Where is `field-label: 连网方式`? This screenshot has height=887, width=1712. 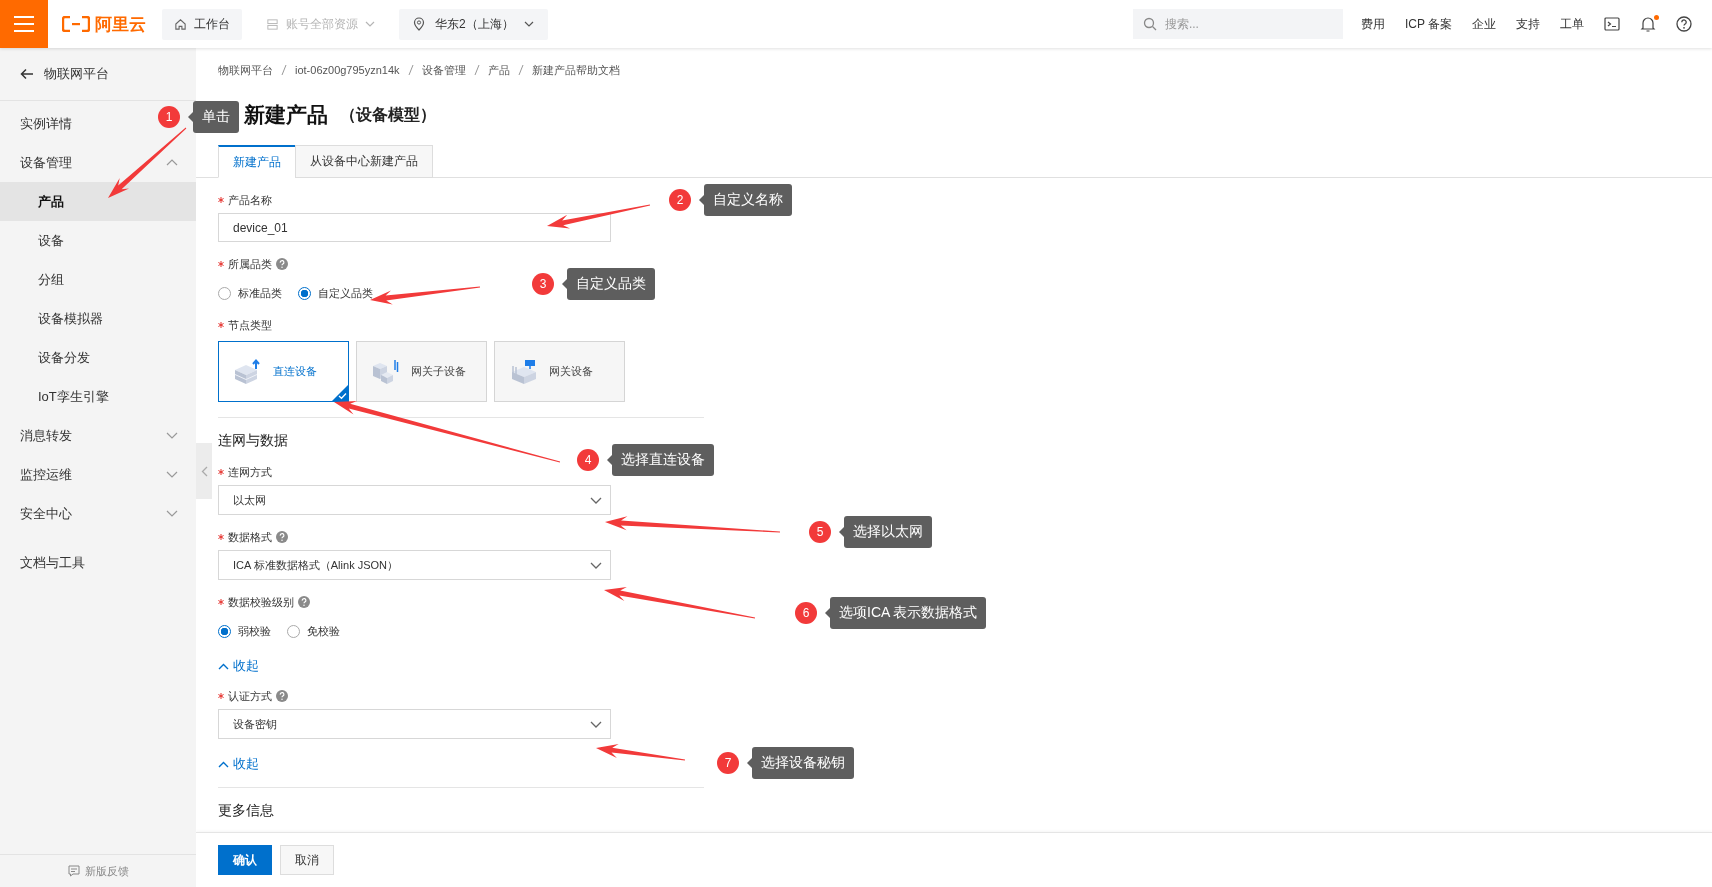 field-label: 连网方式 is located at coordinates (250, 472).